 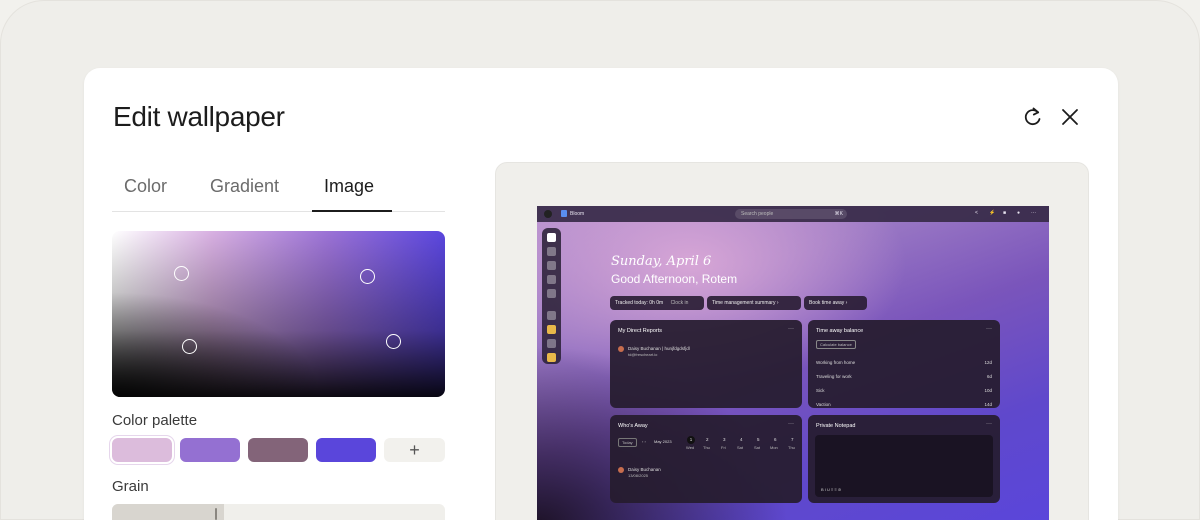 I want to click on preview-greeting: Good Afternoon, Rotem, so click(x=674, y=279).